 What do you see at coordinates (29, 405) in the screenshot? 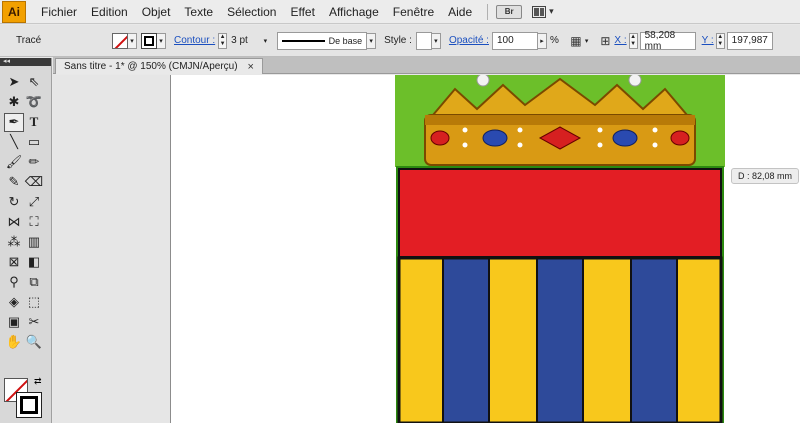
I see `stroke-swatch` at bounding box center [29, 405].